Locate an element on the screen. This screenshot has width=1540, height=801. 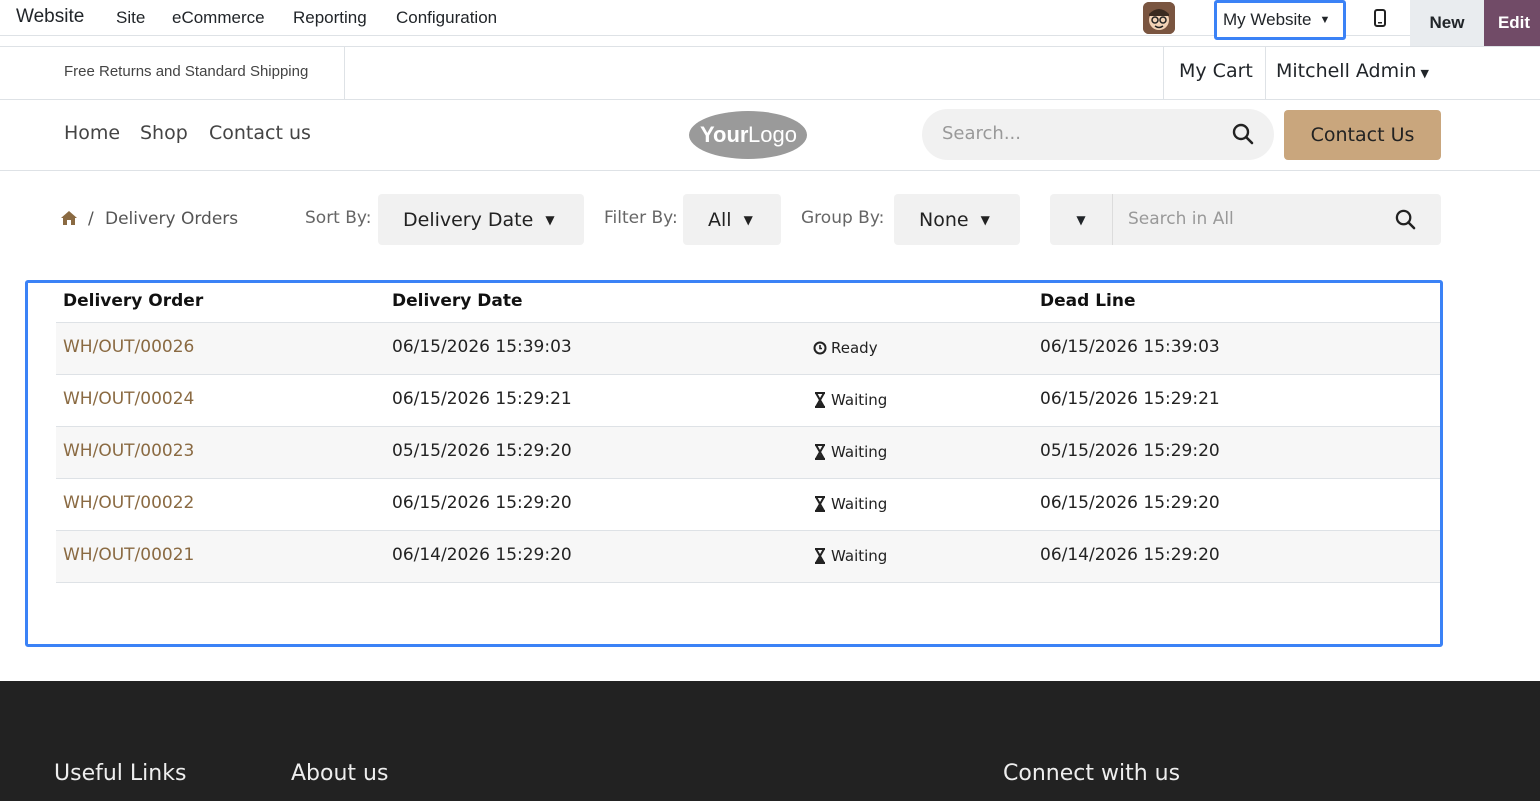
new-button: New is located at coordinates (1447, 23).